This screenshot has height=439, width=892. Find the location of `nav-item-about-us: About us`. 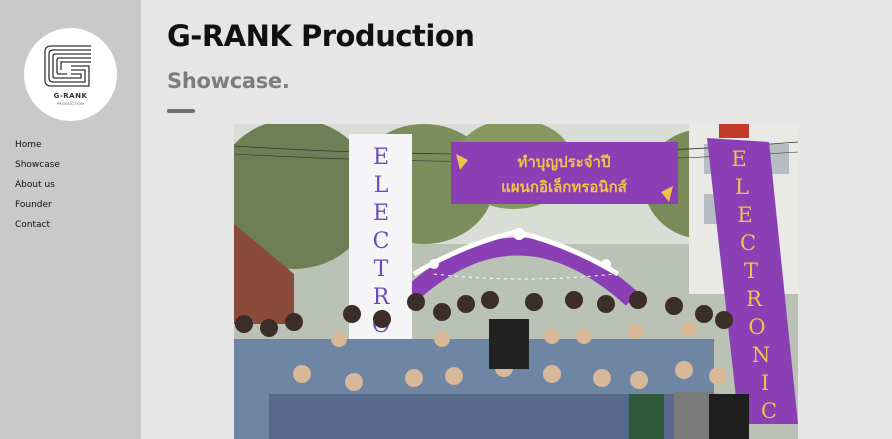

nav-item-about-us: About us is located at coordinates (37, 189).